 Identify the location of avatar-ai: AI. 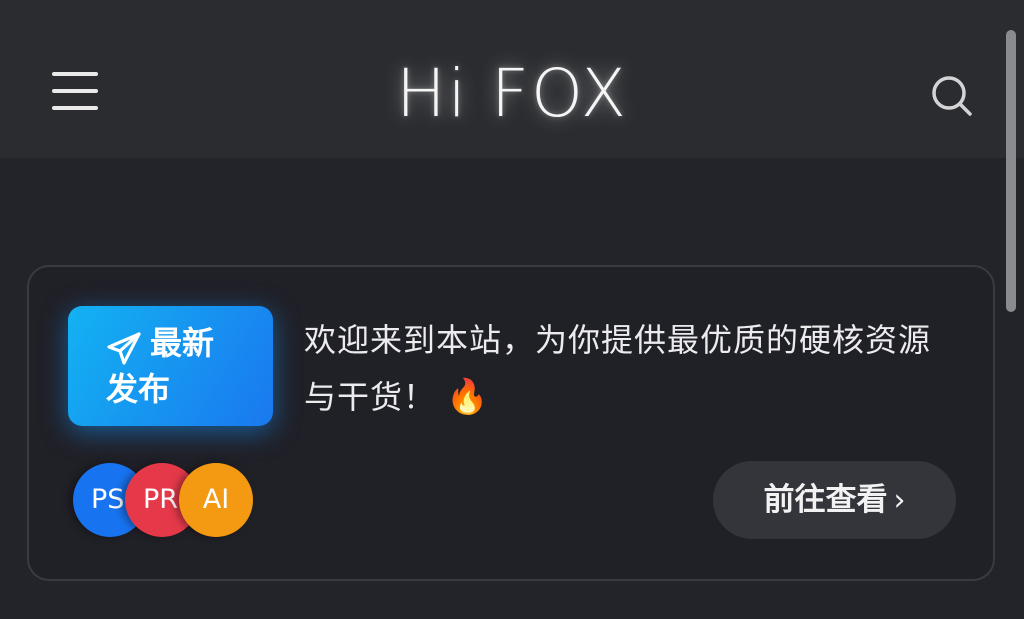
(216, 500).